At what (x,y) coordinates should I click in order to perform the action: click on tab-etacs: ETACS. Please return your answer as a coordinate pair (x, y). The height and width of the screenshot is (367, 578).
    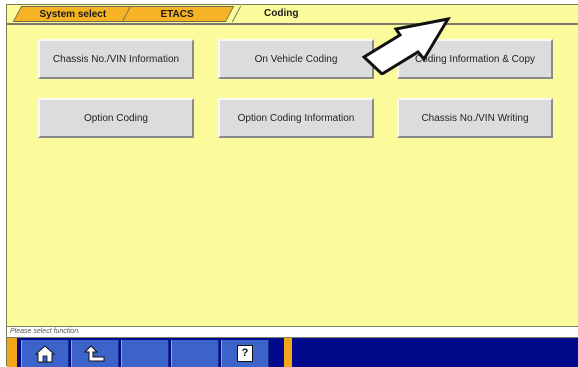
    Looking at the image, I should click on (178, 14).